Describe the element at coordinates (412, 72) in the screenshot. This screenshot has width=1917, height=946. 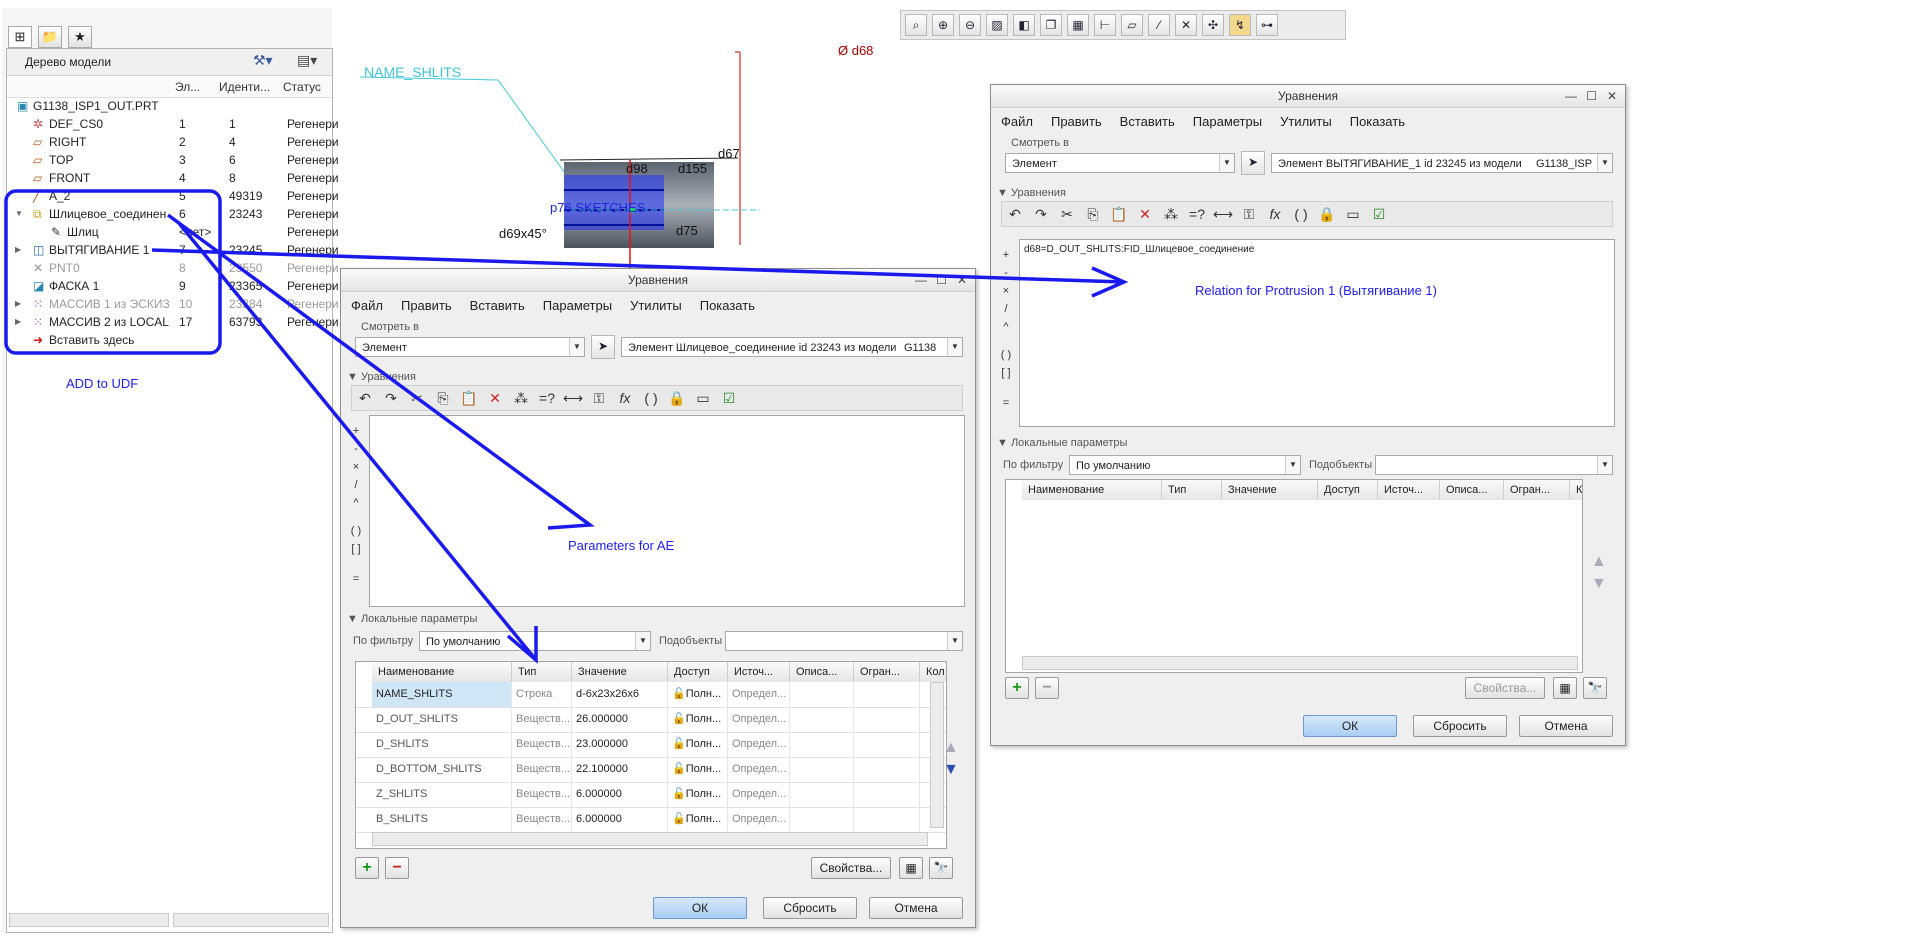
I see `name-shlits-label: NAME_SHLITS` at that location.